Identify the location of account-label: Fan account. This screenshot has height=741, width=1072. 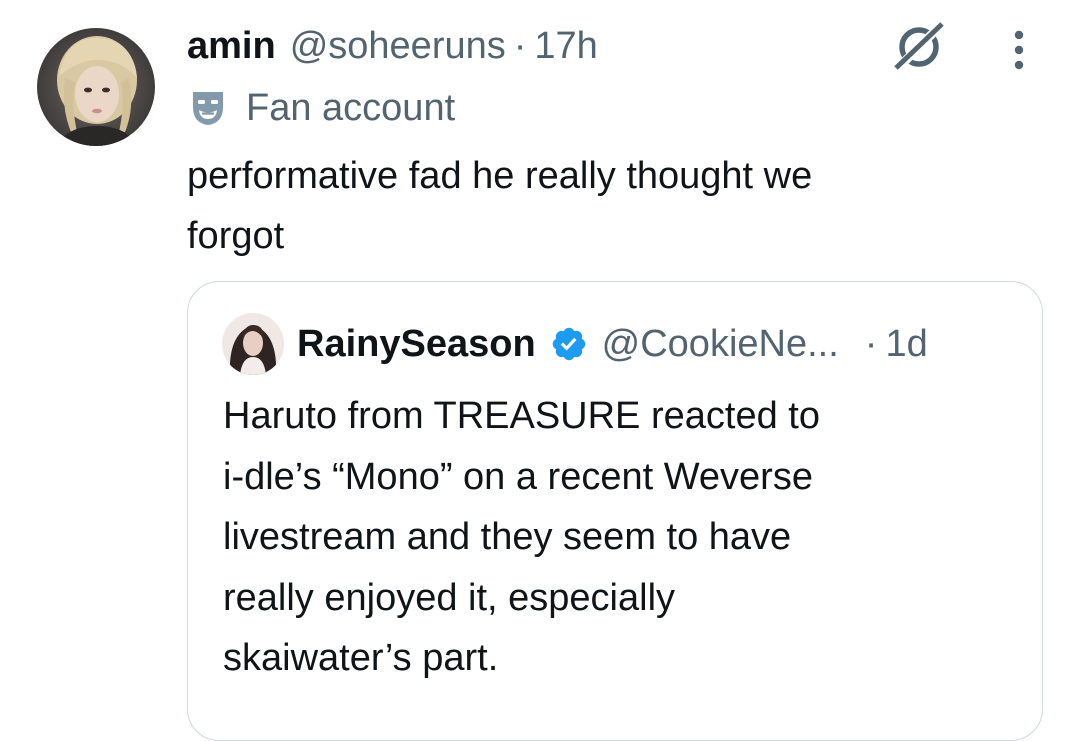
(322, 108).